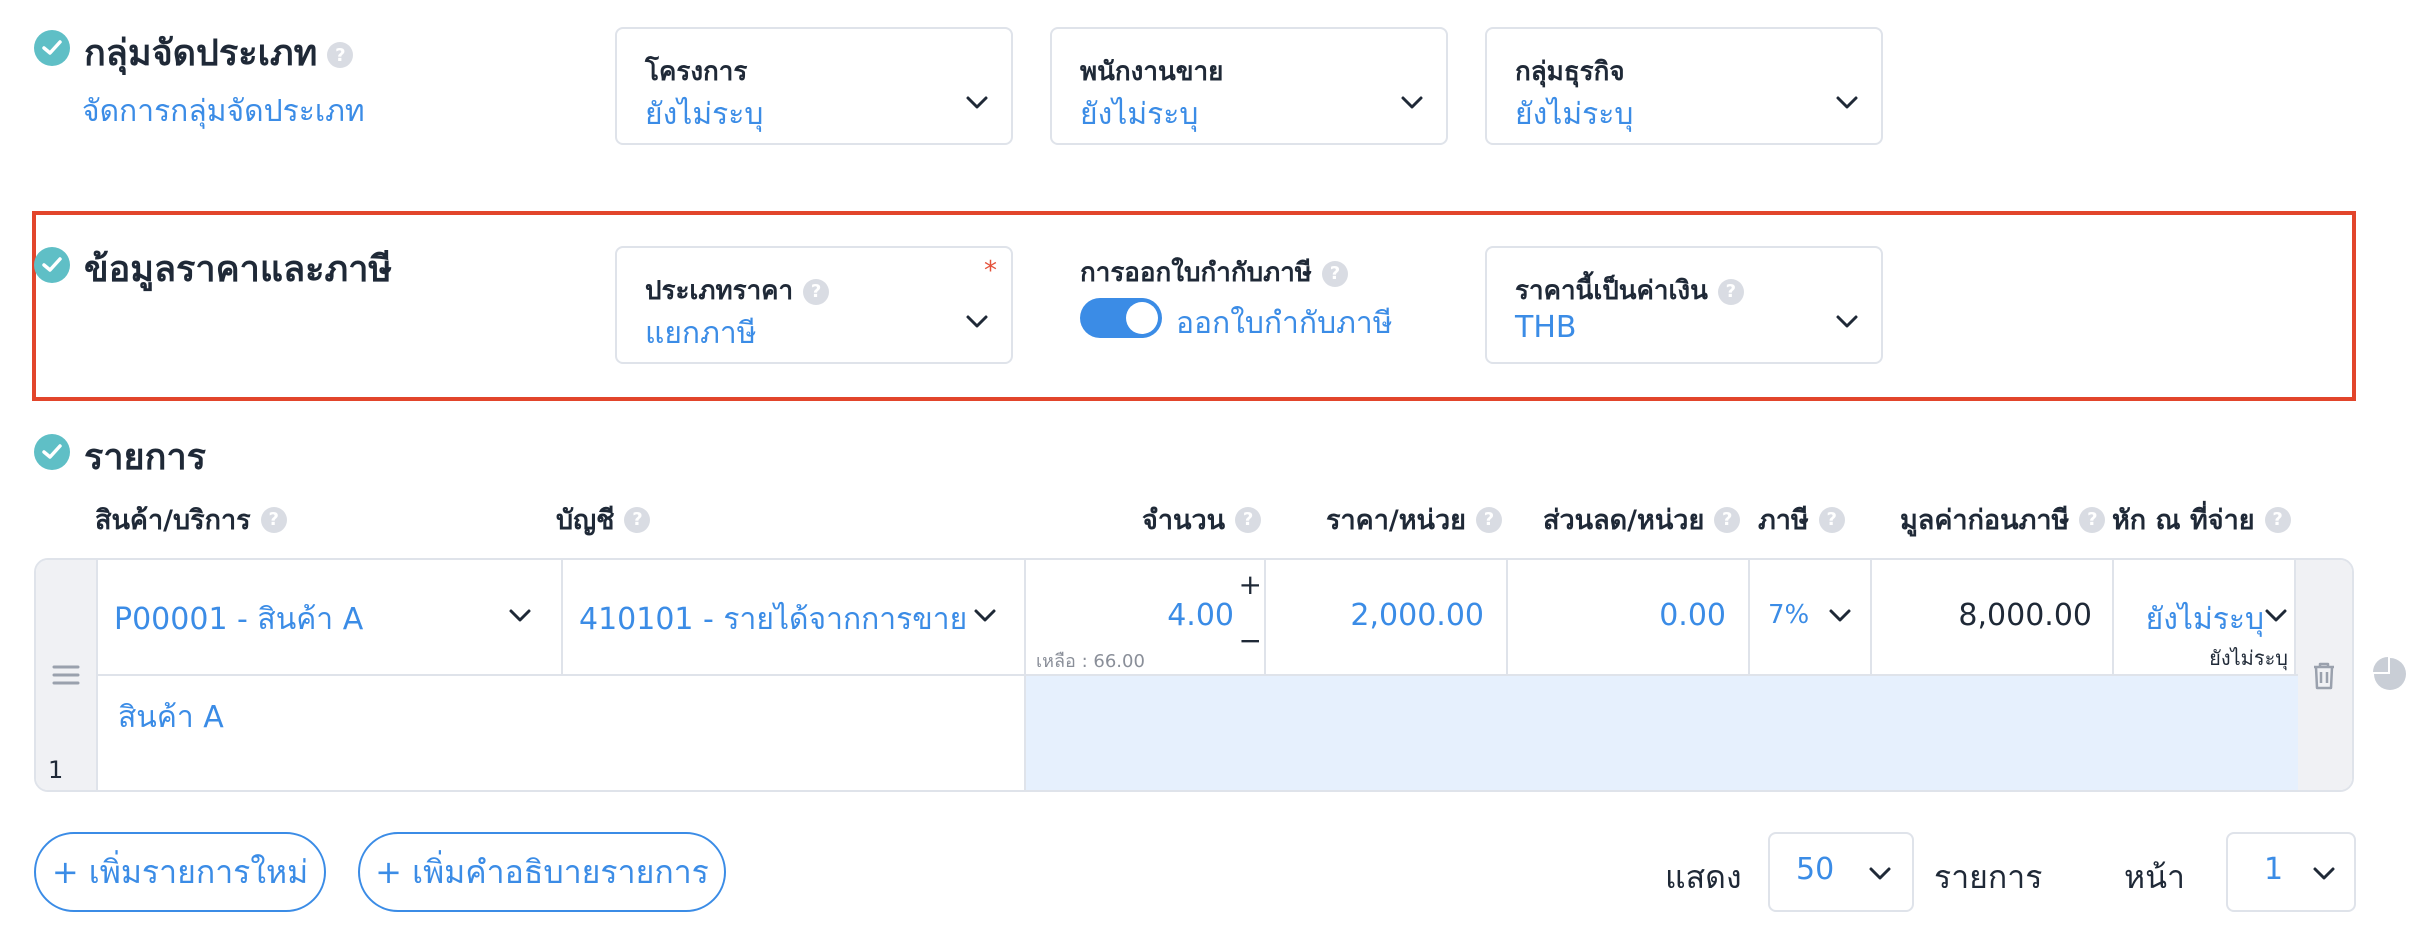  What do you see at coordinates (1692, 615) in the screenshot?
I see `discount-value: 0.00` at bounding box center [1692, 615].